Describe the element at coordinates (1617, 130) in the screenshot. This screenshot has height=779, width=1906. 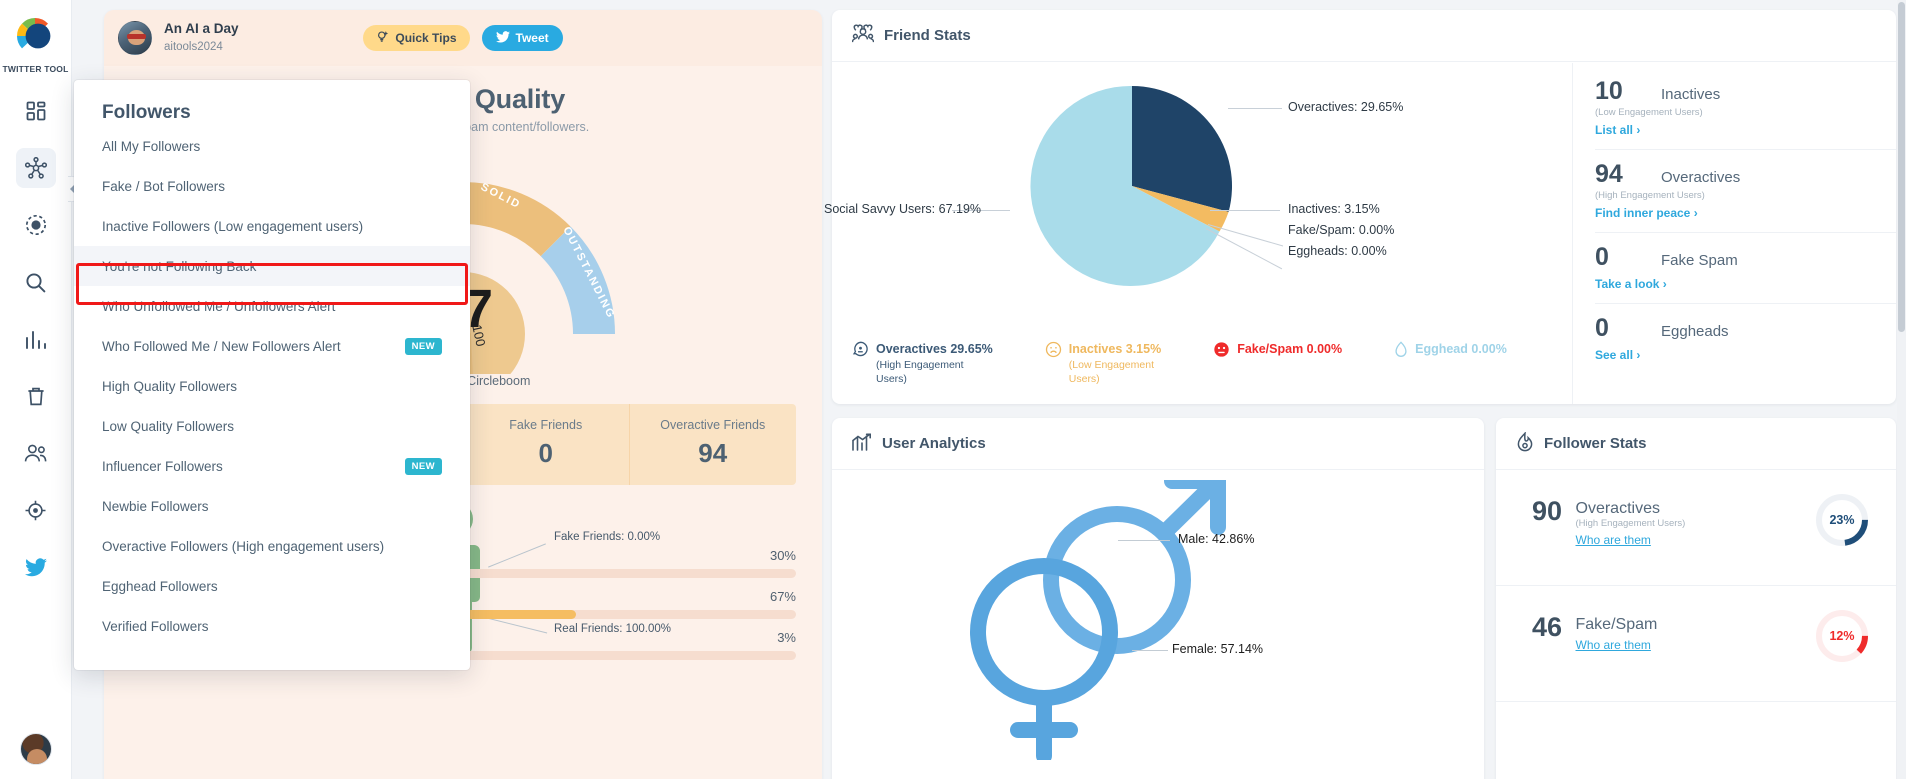
I see `stat-link-list-all: List all ›` at that location.